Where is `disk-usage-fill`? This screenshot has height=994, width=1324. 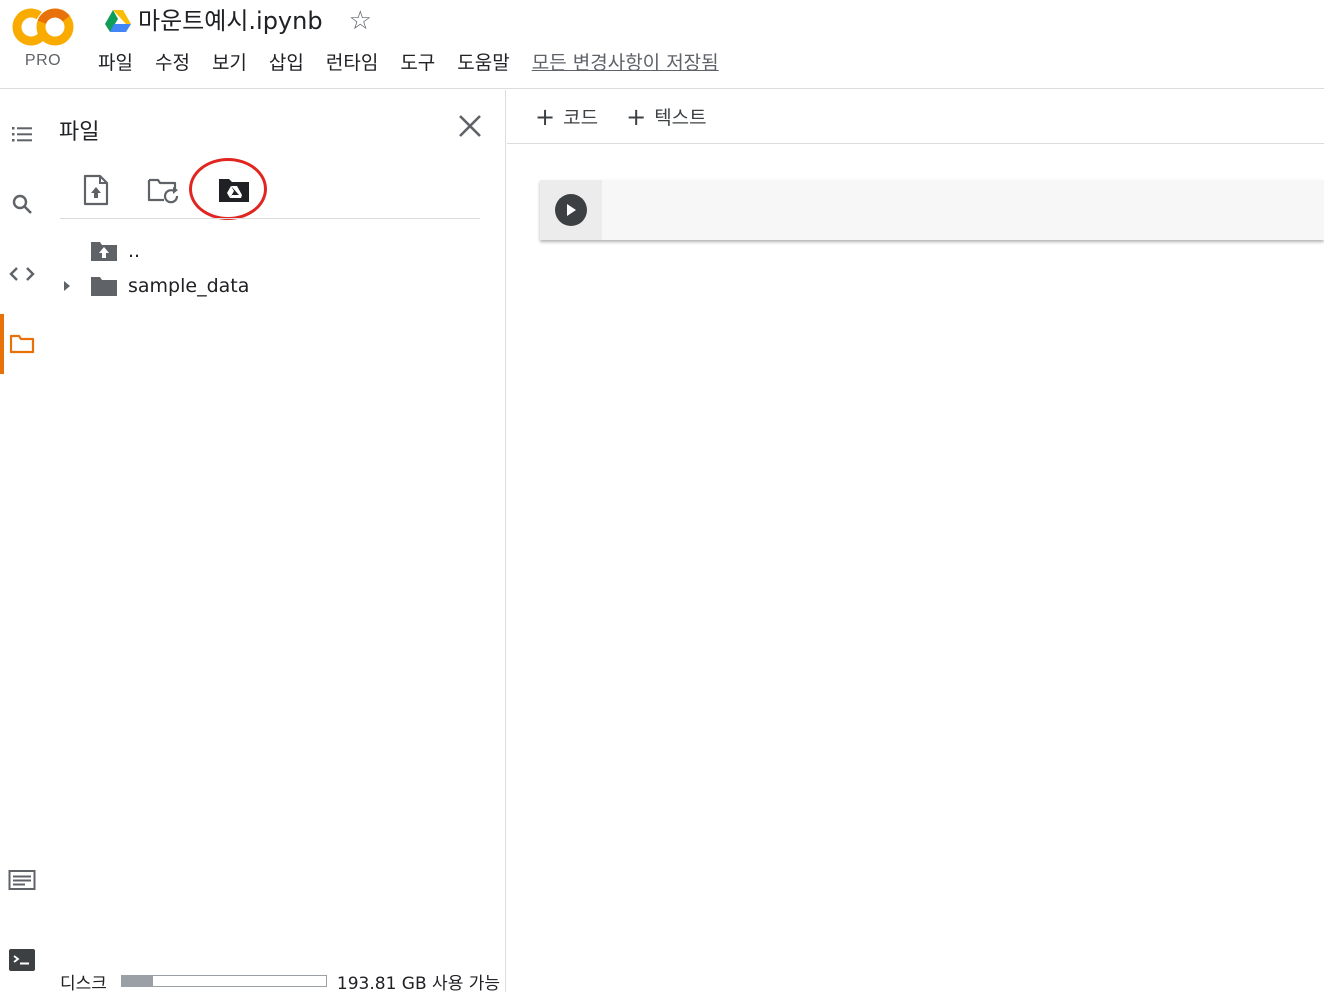 disk-usage-fill is located at coordinates (137, 981).